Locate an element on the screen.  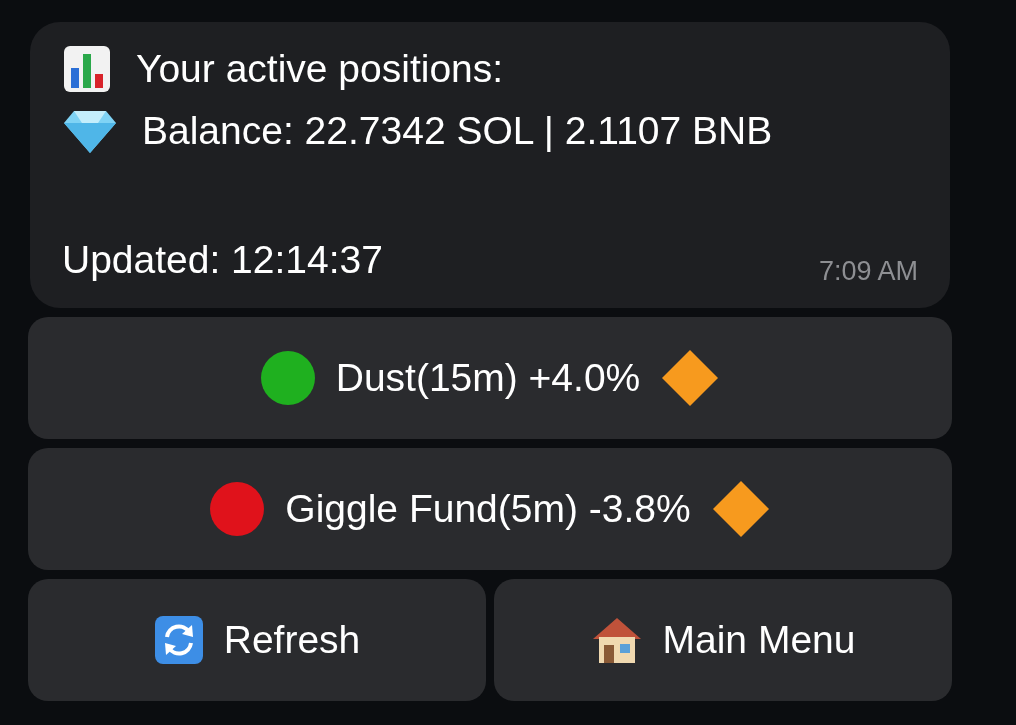
message-text: Updated: 12:14:37 is located at coordinates (222, 260).